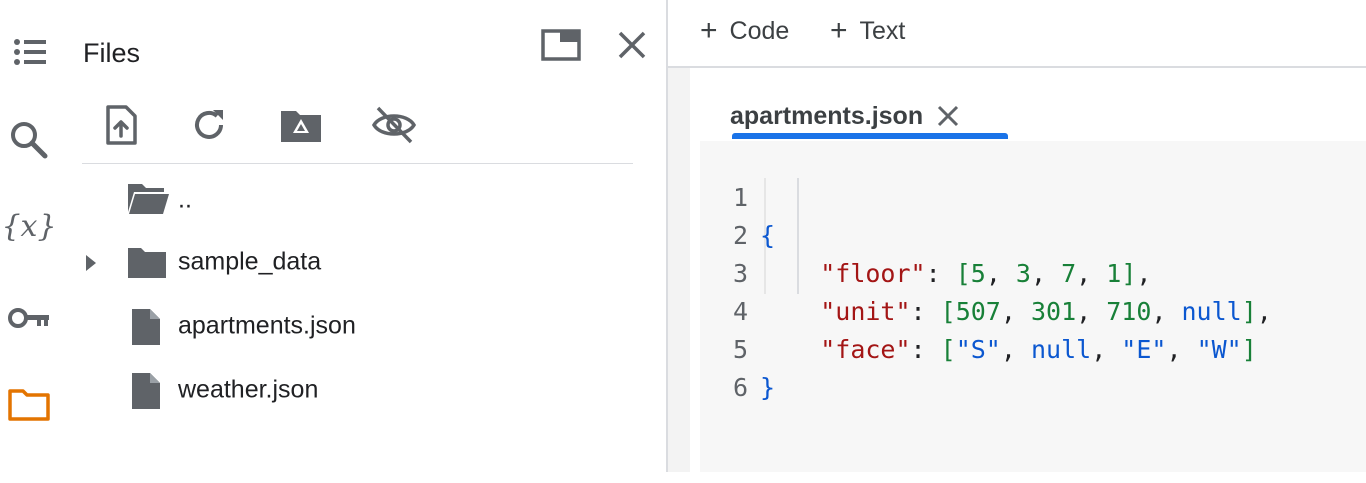  I want to click on refresh-icon, so click(209, 124).